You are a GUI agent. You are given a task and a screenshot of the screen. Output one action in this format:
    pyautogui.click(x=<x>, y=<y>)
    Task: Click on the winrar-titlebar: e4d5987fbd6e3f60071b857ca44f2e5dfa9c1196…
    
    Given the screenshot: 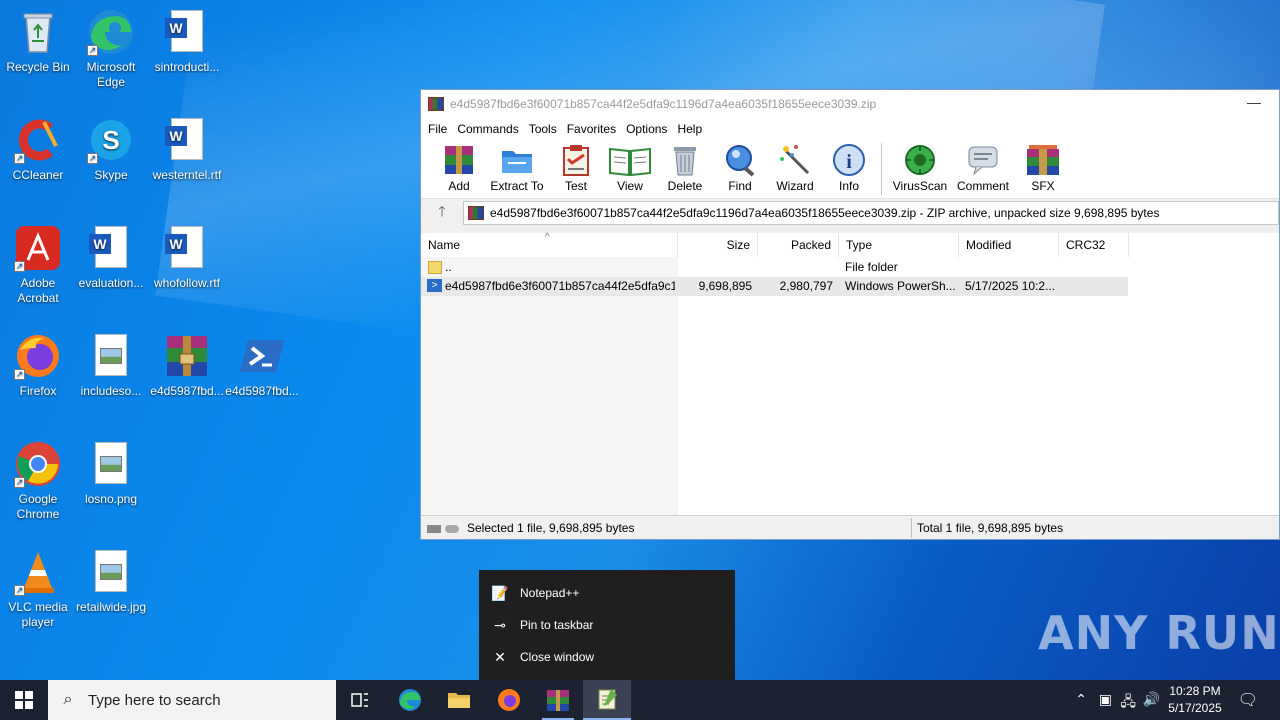 What is the action you would take?
    pyautogui.click(x=850, y=104)
    